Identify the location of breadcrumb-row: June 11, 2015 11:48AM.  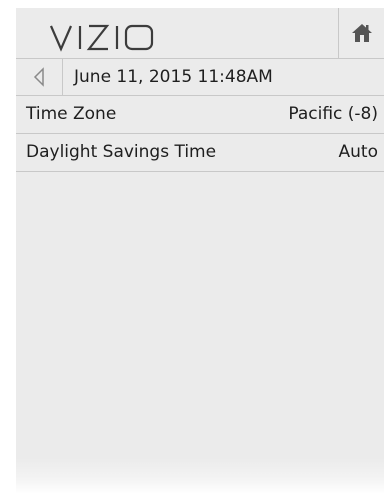
(200, 77).